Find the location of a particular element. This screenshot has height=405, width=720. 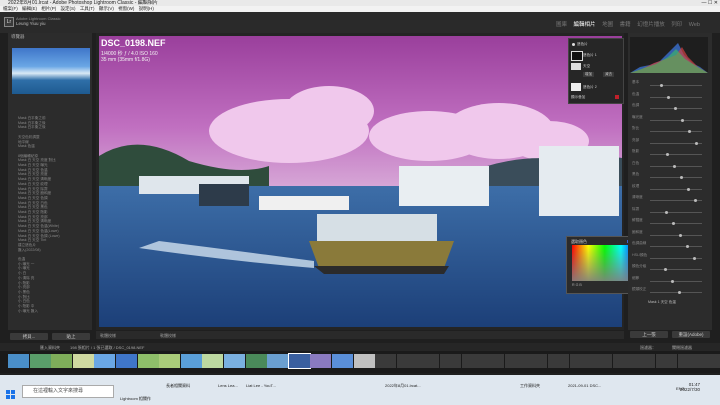

menu-help: 說明(H) is located at coordinates (146, 8).